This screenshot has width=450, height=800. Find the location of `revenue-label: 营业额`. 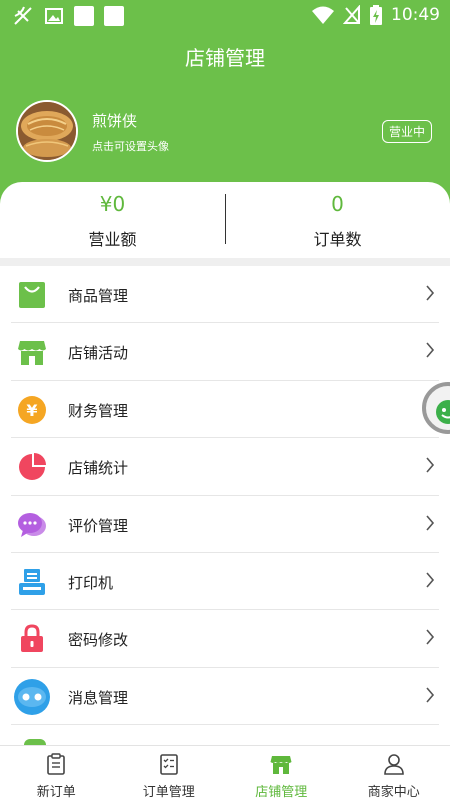

revenue-label: 营业额 is located at coordinates (112, 239).